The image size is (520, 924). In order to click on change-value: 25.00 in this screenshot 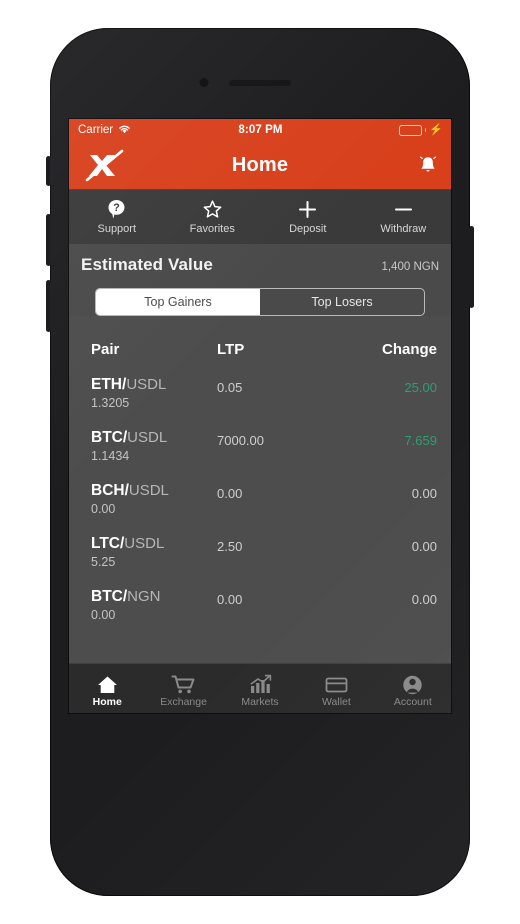, I will do `click(420, 387)`.